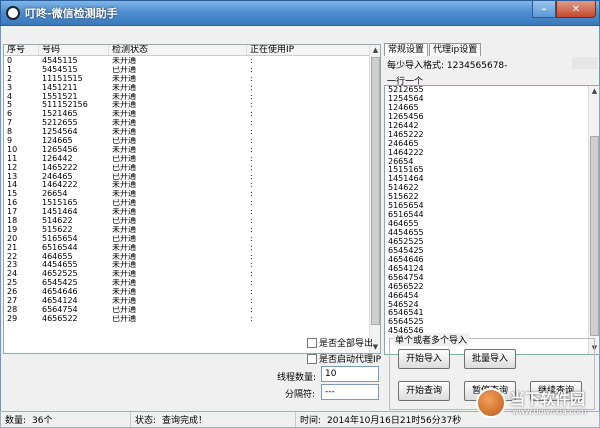 The image size is (600, 428). What do you see at coordinates (187, 185) in the screenshot?
I see `table-row: 14 1464222 未开通:` at bounding box center [187, 185].